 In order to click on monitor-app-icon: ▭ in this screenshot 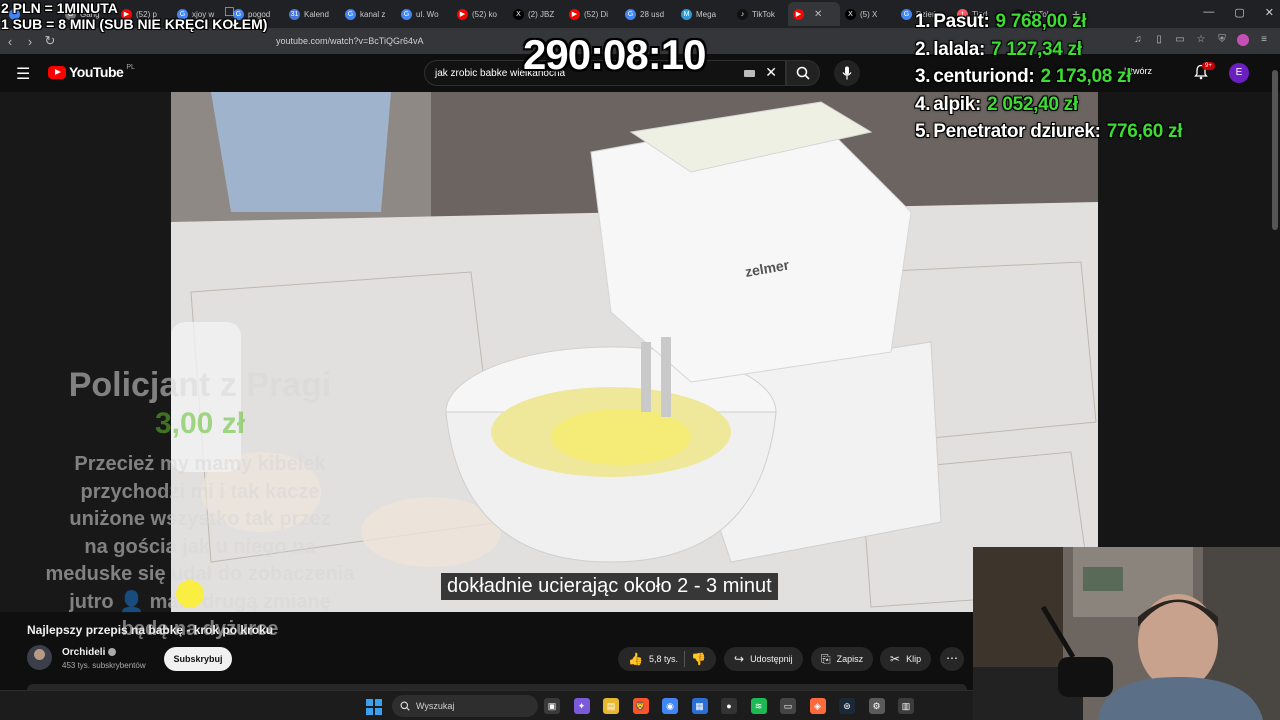, I will do `click(788, 706)`.